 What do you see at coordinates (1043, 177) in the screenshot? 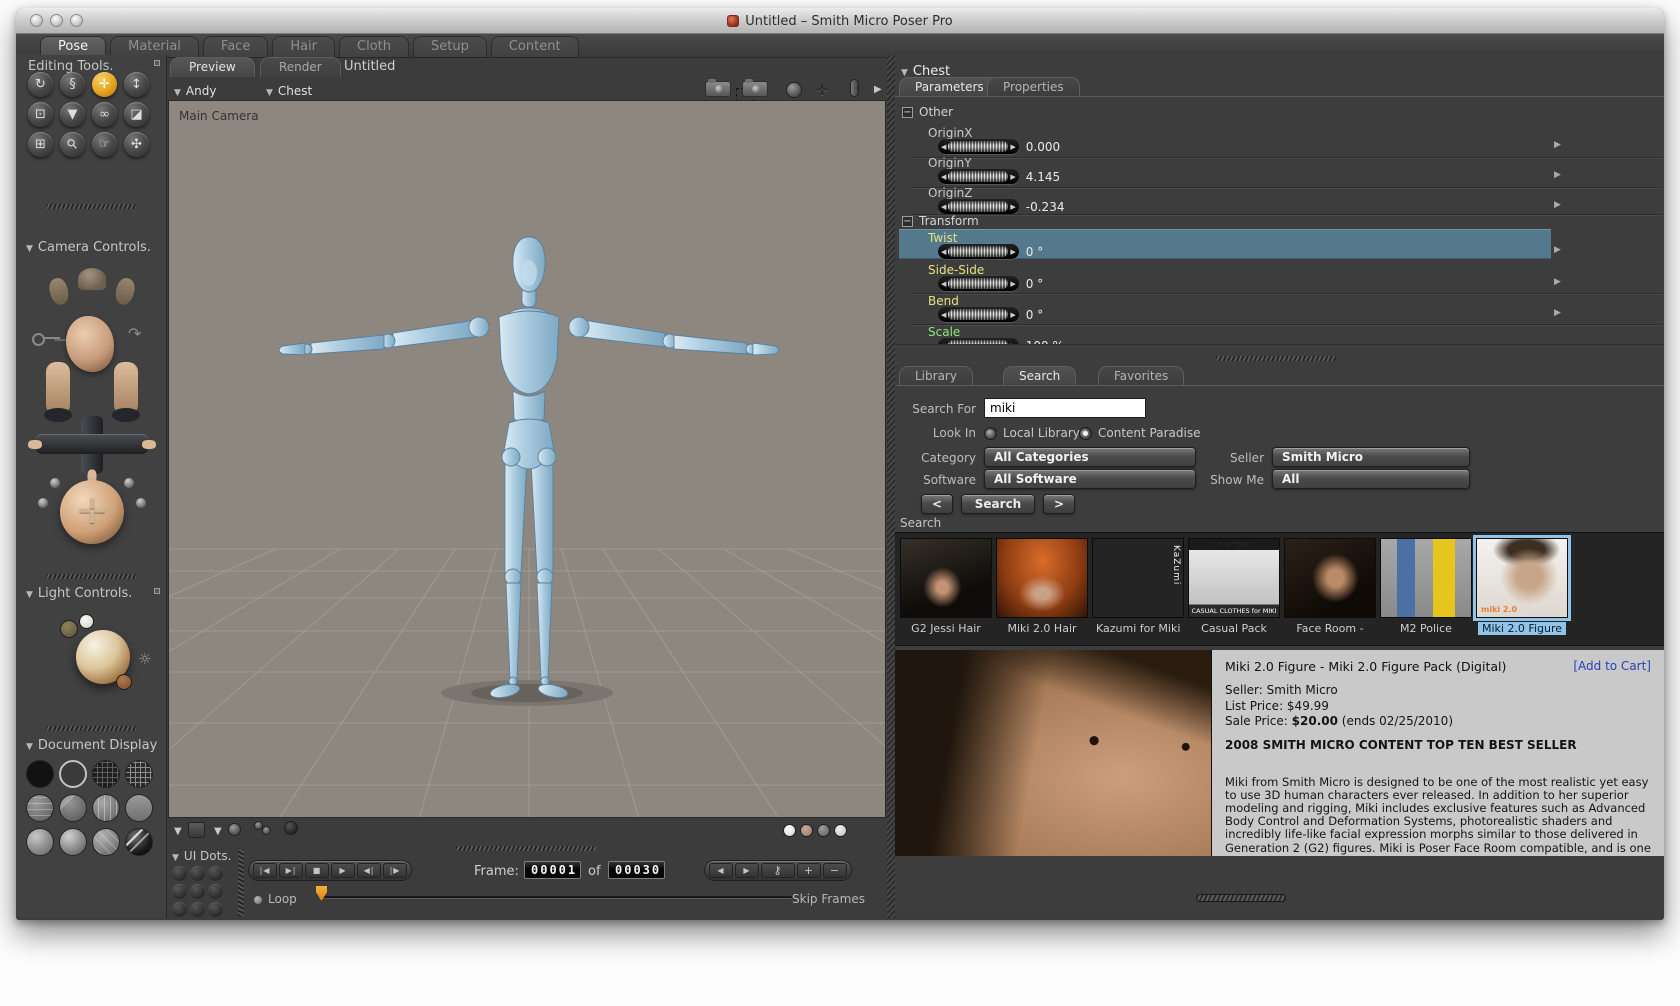
I see `param-value: 4.145` at bounding box center [1043, 177].